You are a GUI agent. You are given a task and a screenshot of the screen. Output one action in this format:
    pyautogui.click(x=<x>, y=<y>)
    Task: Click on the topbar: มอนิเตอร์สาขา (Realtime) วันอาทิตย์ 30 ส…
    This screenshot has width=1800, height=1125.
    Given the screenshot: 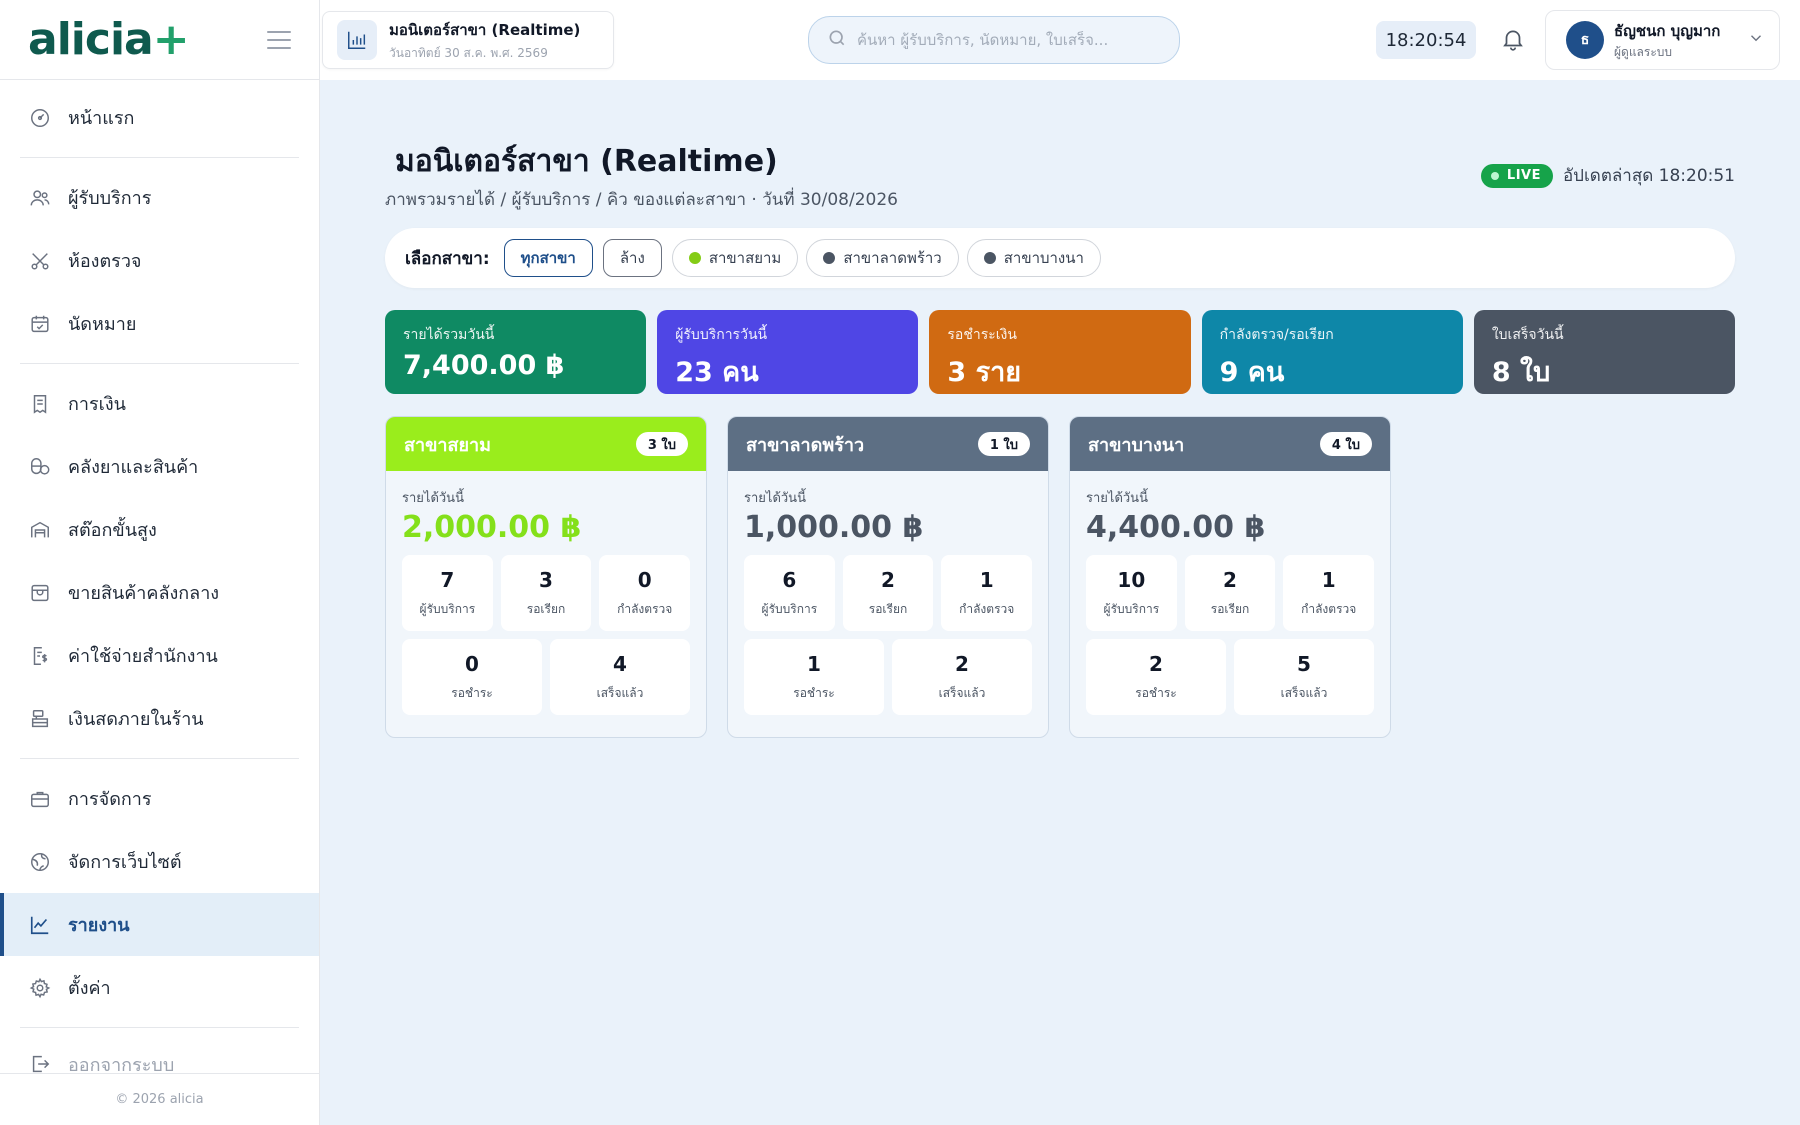 What is the action you would take?
    pyautogui.click(x=1060, y=40)
    